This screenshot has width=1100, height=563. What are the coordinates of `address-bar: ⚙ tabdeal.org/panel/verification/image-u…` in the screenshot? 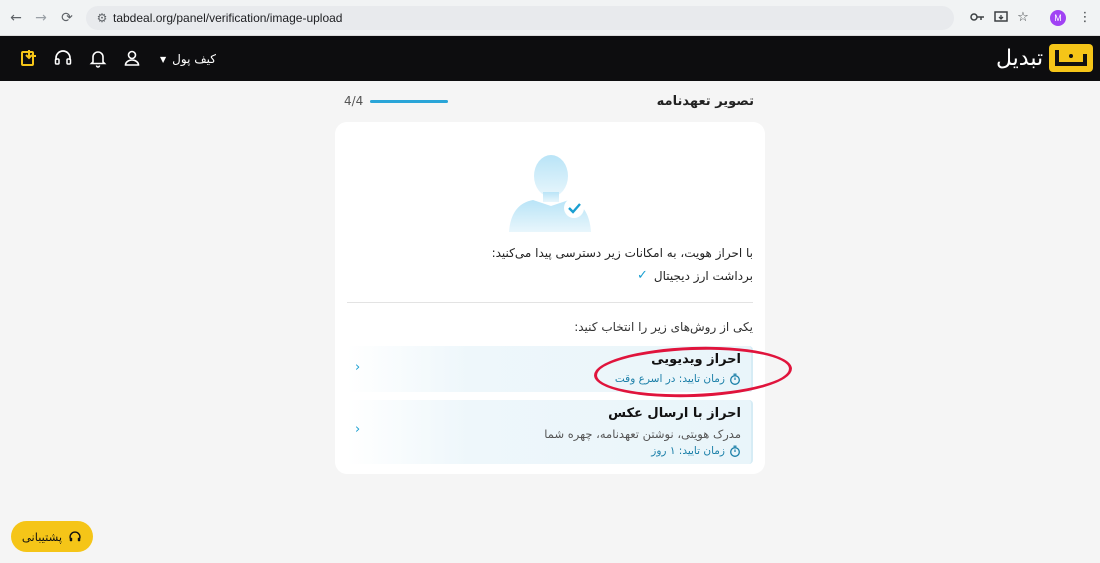 It's located at (520, 18).